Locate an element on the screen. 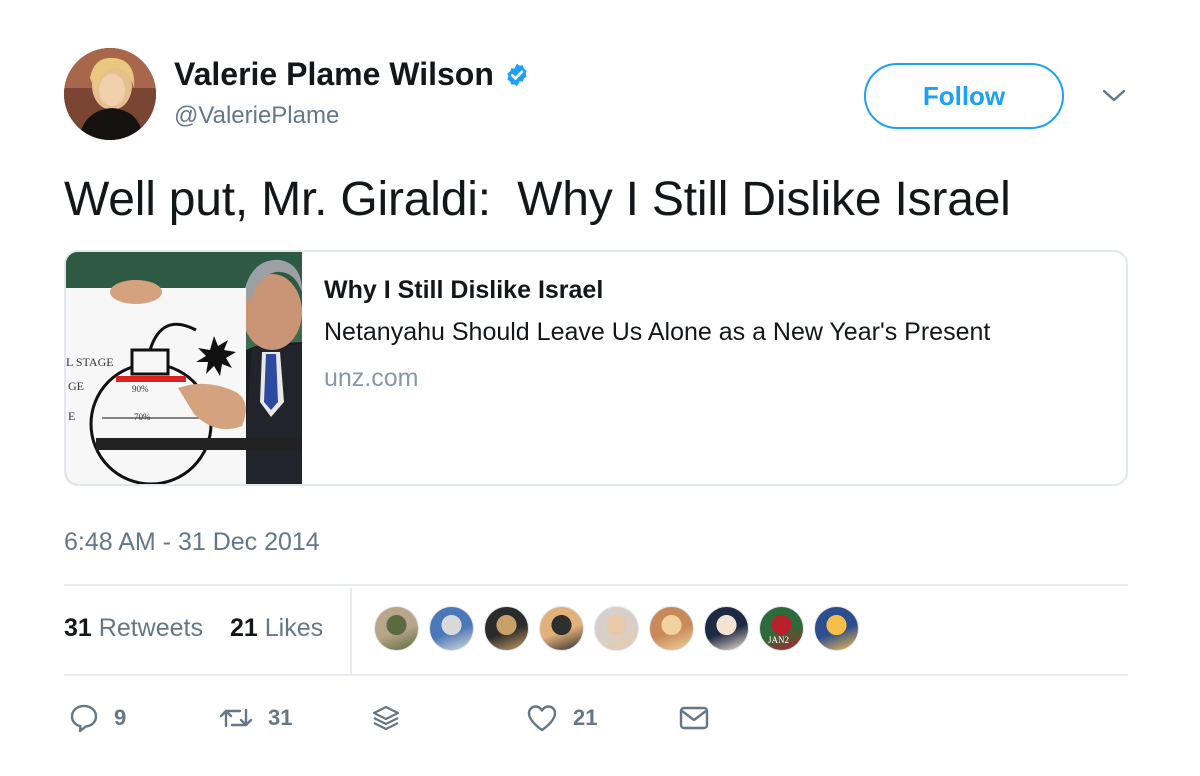 This screenshot has height=776, width=1200. reply-action: 9 is located at coordinates (97, 718).